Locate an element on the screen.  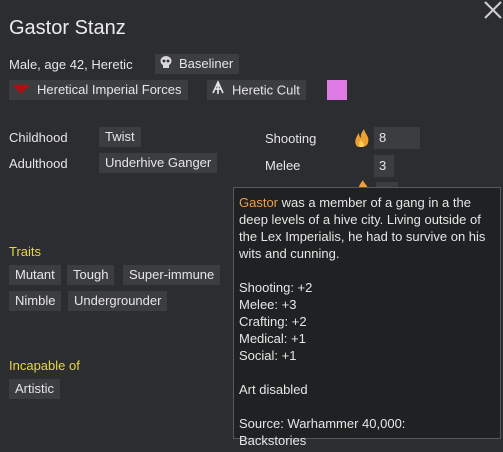
traits-heading: Traits is located at coordinates (25, 251).